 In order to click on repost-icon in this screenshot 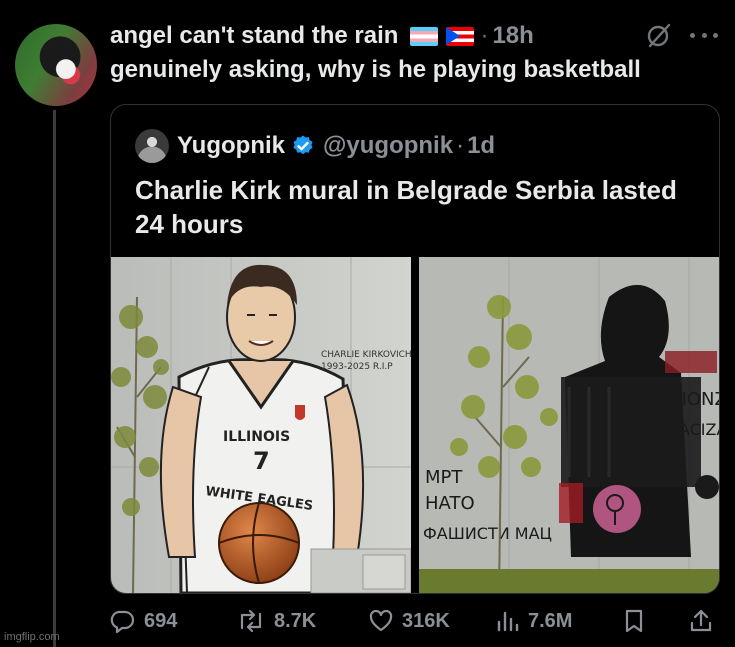, I will do `click(251, 621)`.